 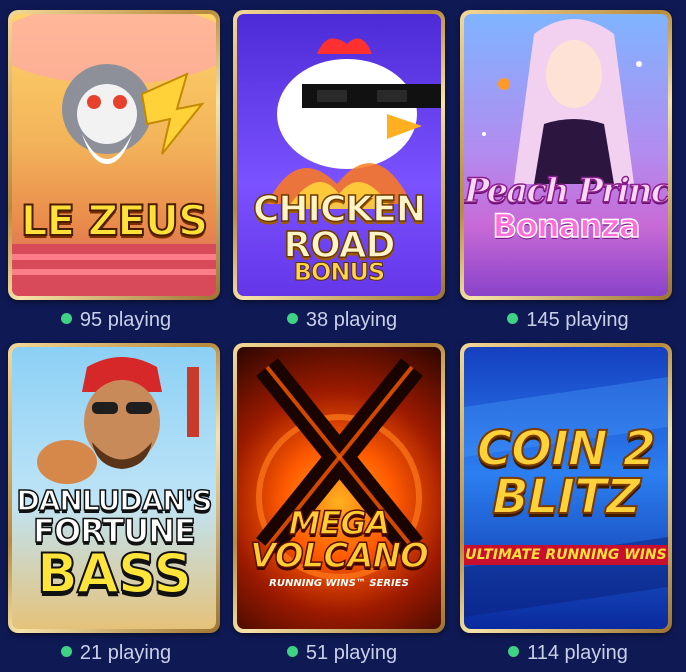 I want to click on player-count: 51 playing, so click(x=342, y=653).